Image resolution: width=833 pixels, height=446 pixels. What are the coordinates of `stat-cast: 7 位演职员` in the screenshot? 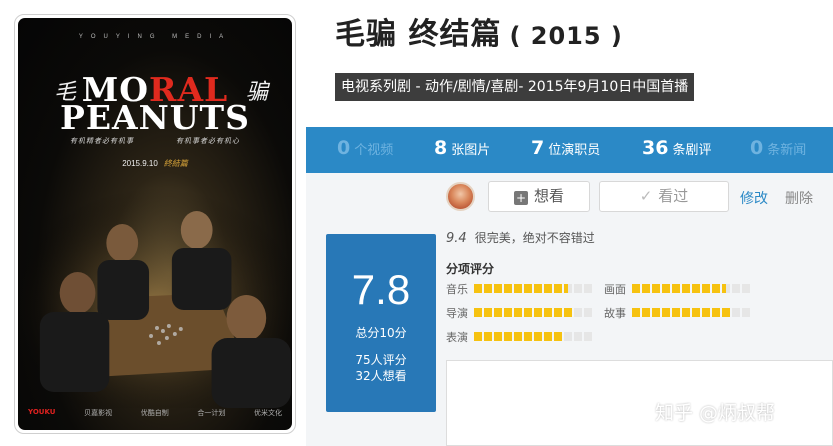 It's located at (565, 148).